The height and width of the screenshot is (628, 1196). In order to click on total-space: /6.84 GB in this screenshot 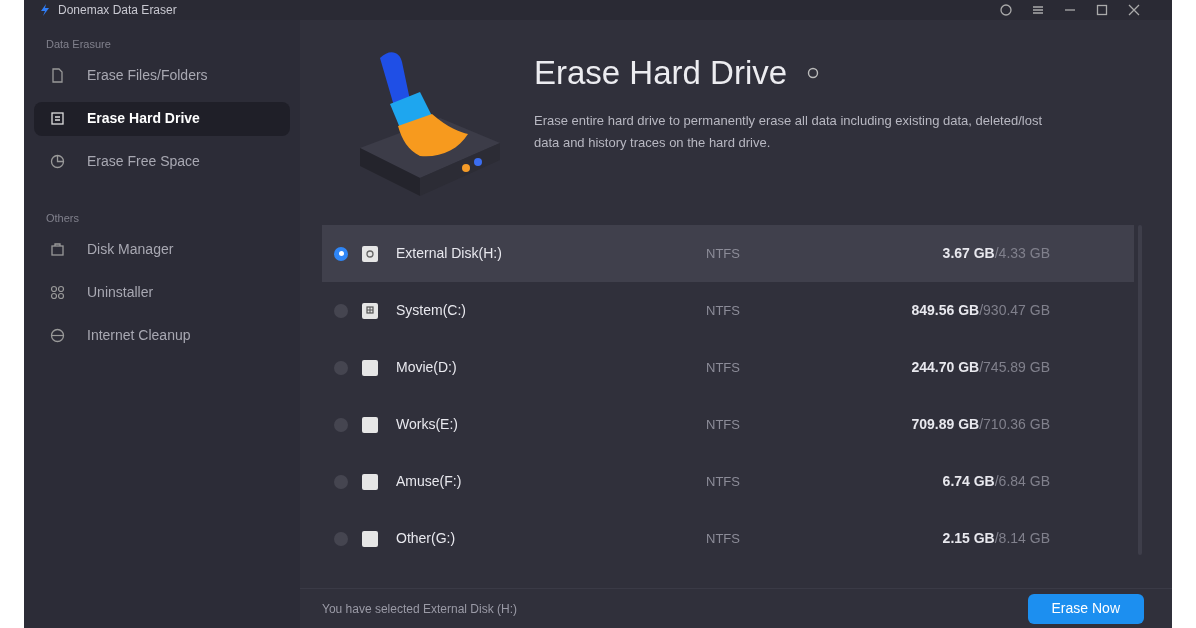, I will do `click(1022, 481)`.